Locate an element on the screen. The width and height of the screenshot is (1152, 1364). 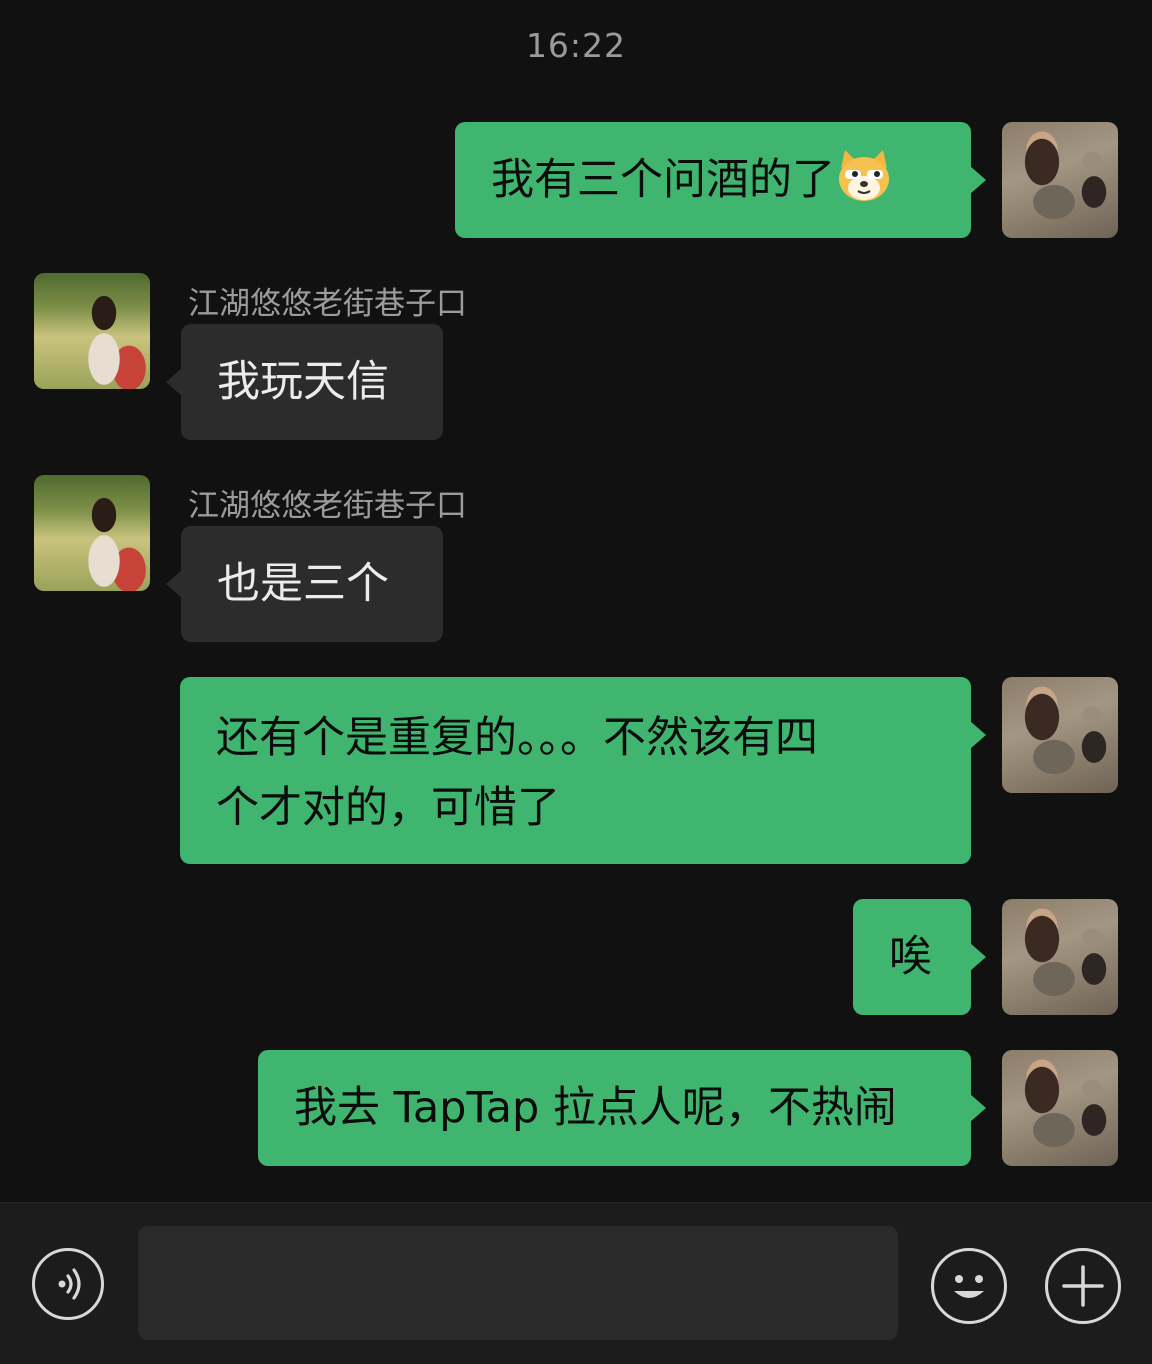
message-bubble: 唉 is located at coordinates (919, 957).